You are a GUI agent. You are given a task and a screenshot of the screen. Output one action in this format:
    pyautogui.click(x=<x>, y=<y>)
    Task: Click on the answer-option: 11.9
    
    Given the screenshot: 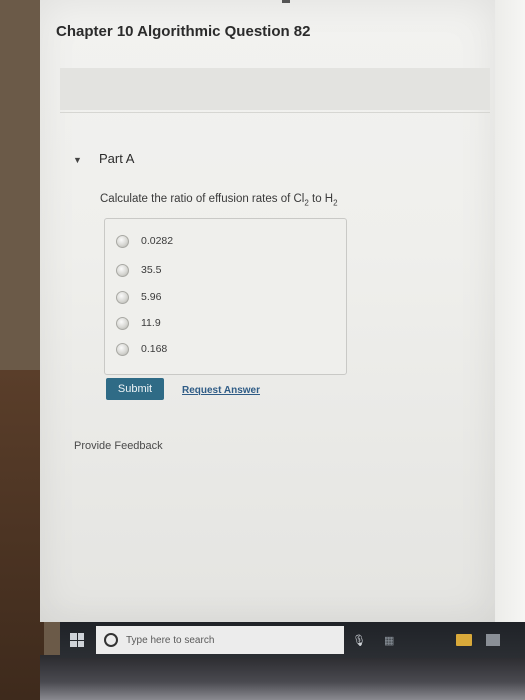 What is the action you would take?
    pyautogui.click(x=138, y=323)
    